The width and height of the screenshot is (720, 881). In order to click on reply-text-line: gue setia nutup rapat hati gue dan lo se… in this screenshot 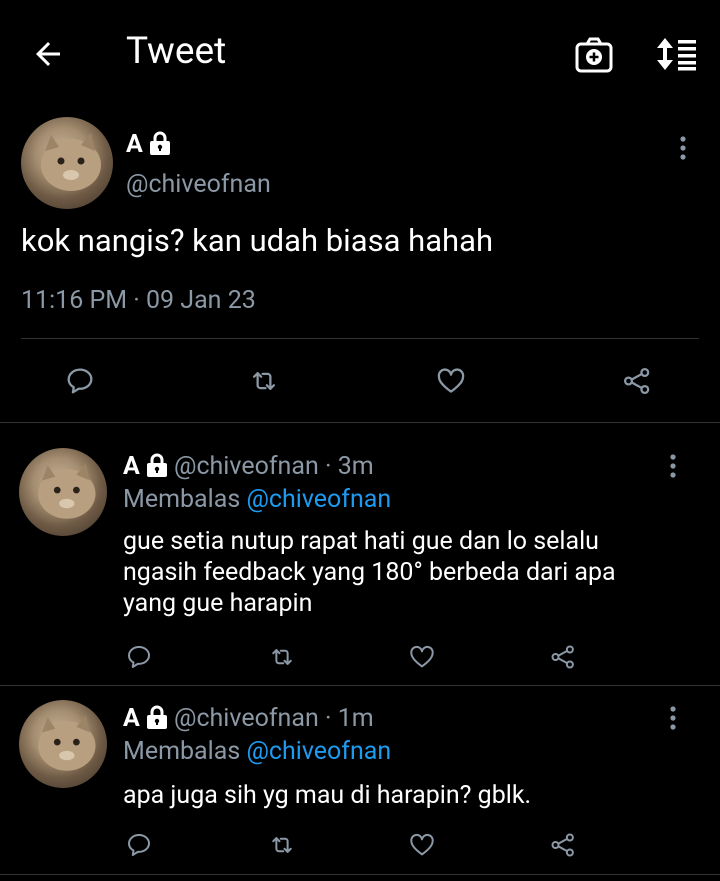, I will do `click(361, 541)`.